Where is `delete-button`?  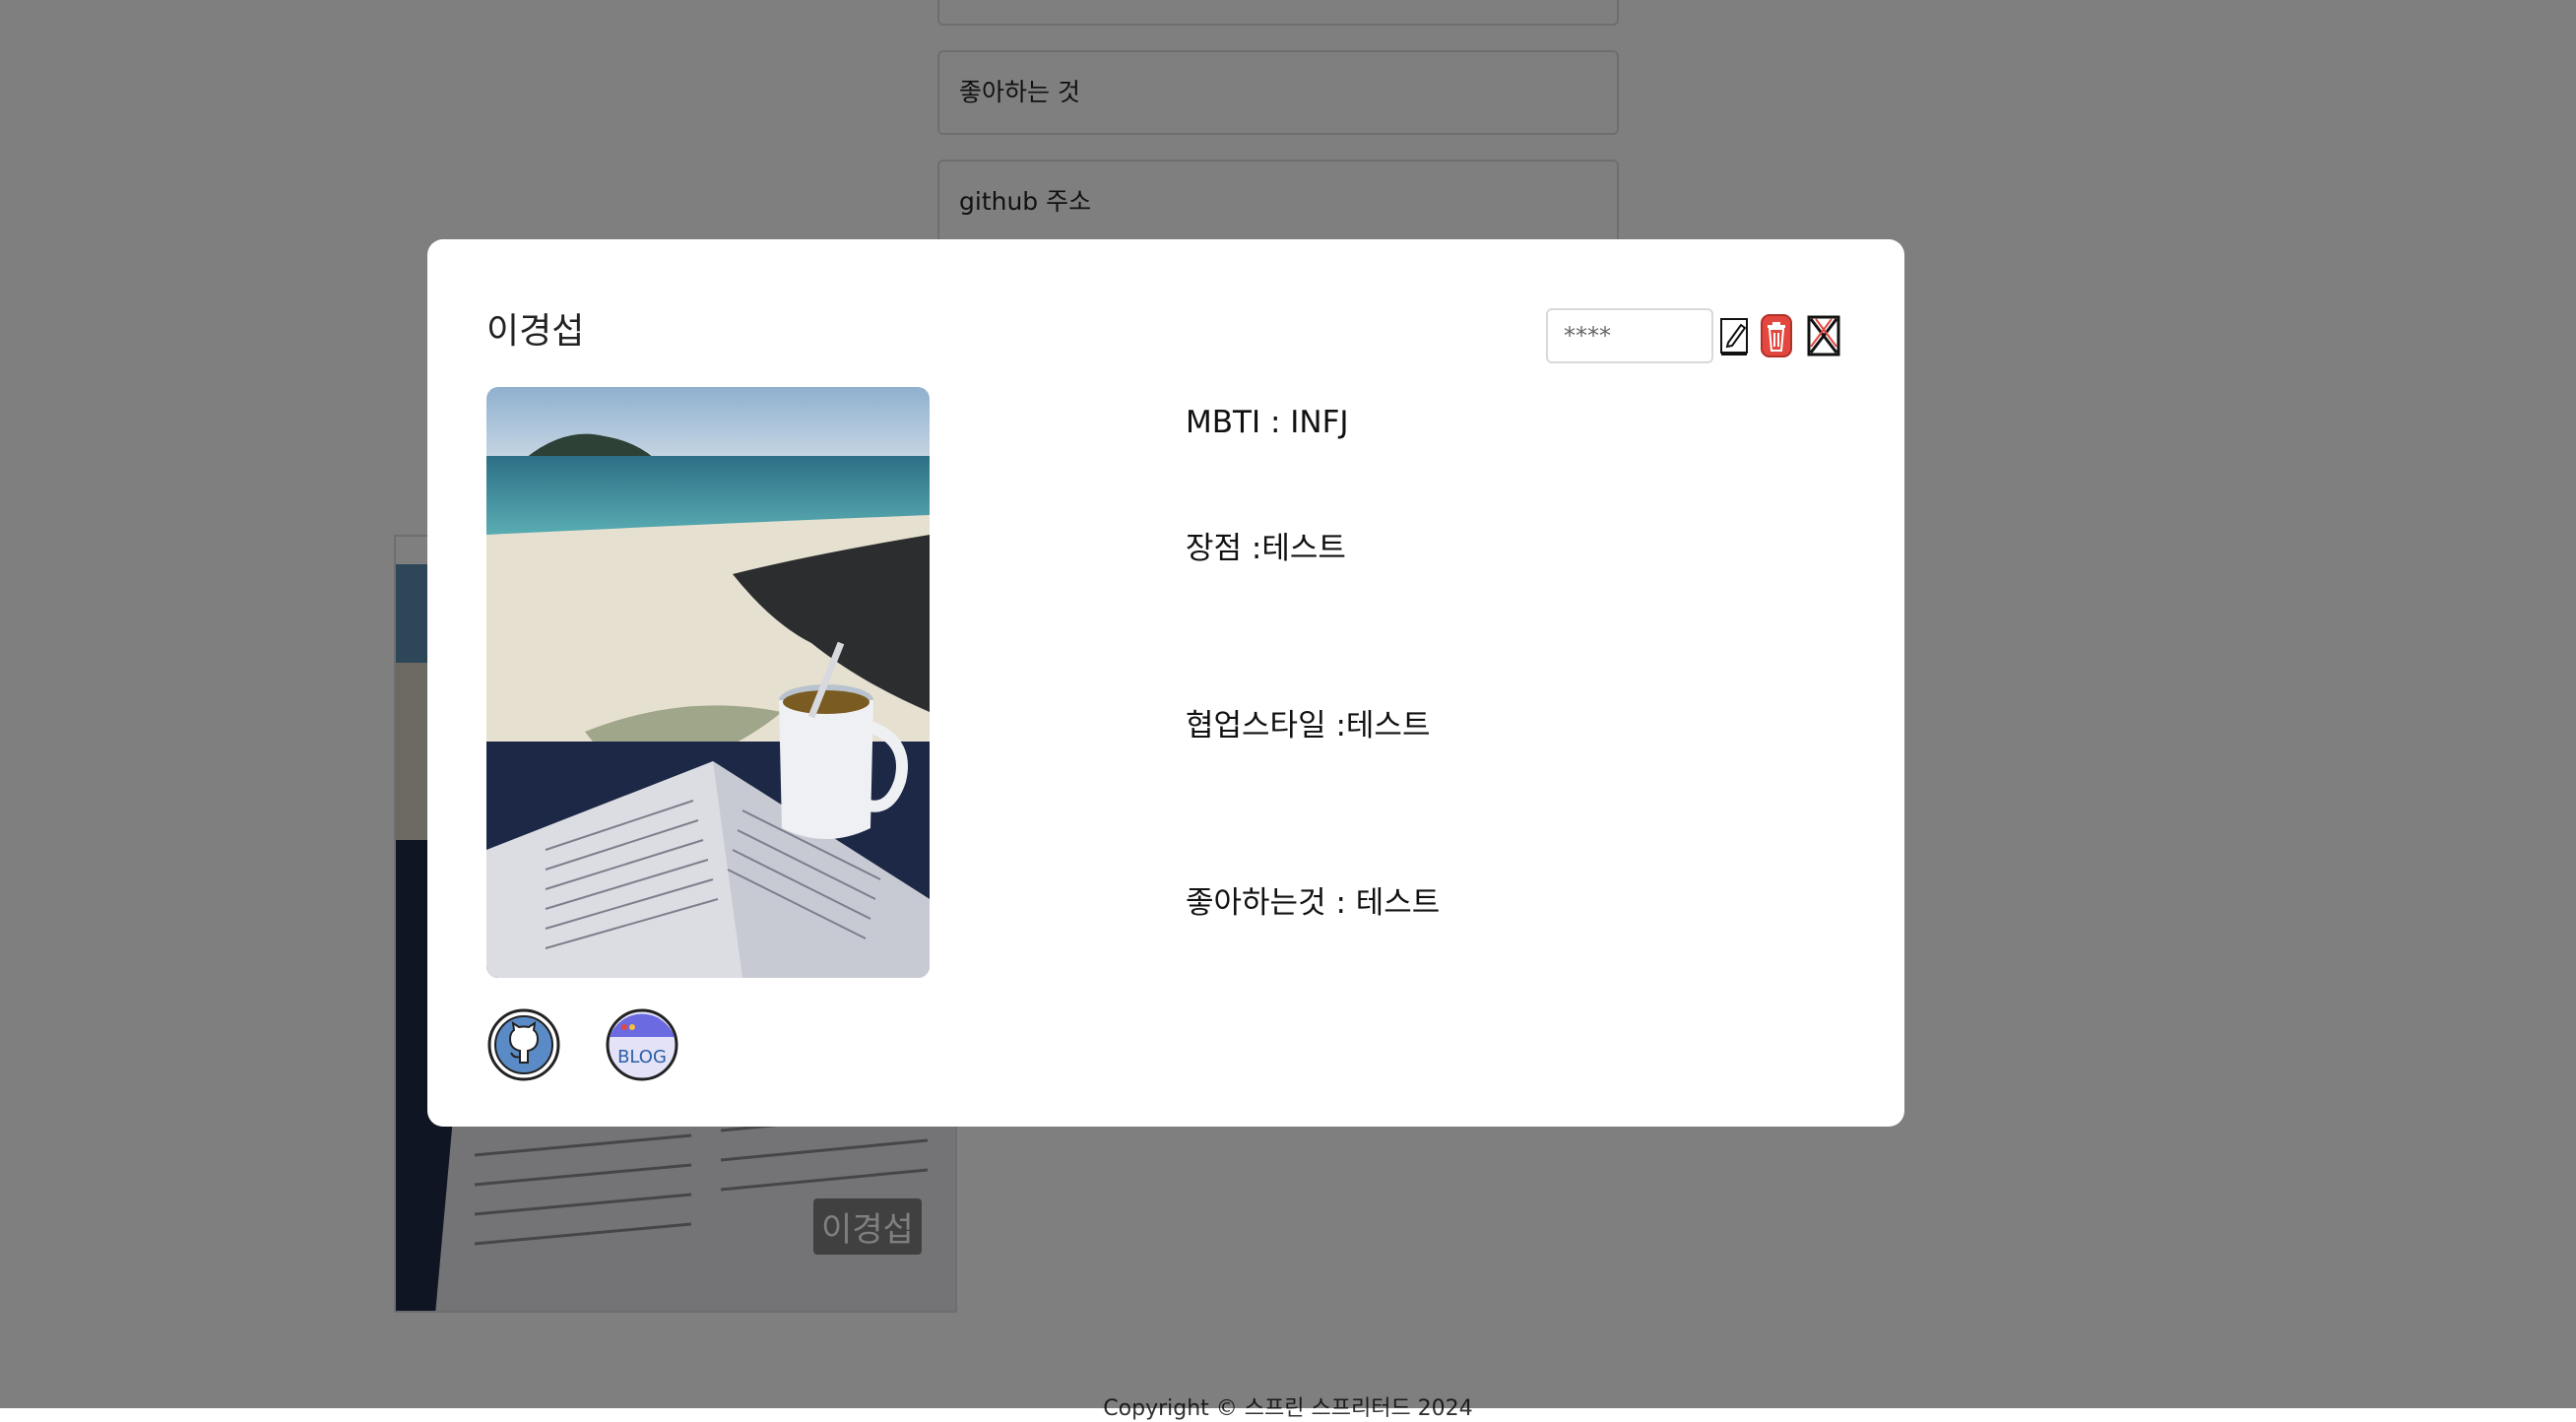 delete-button is located at coordinates (1776, 335).